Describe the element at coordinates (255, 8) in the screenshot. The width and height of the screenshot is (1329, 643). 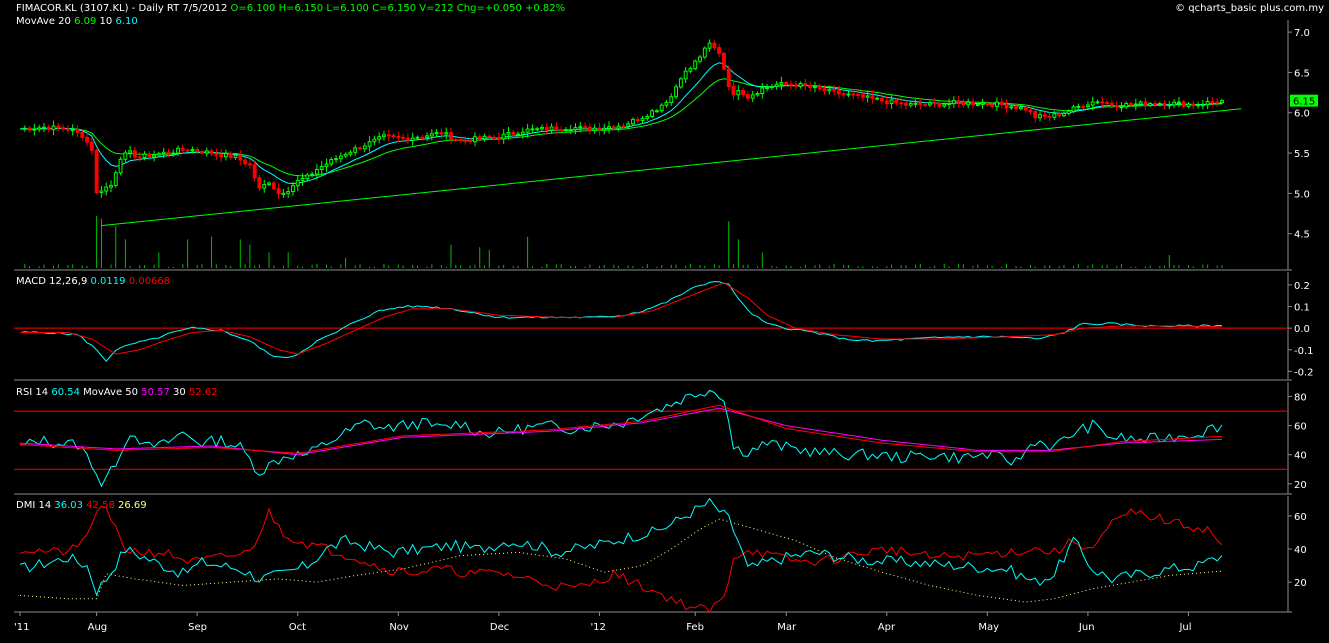
I see `header-legend-item: O=6.100` at that location.